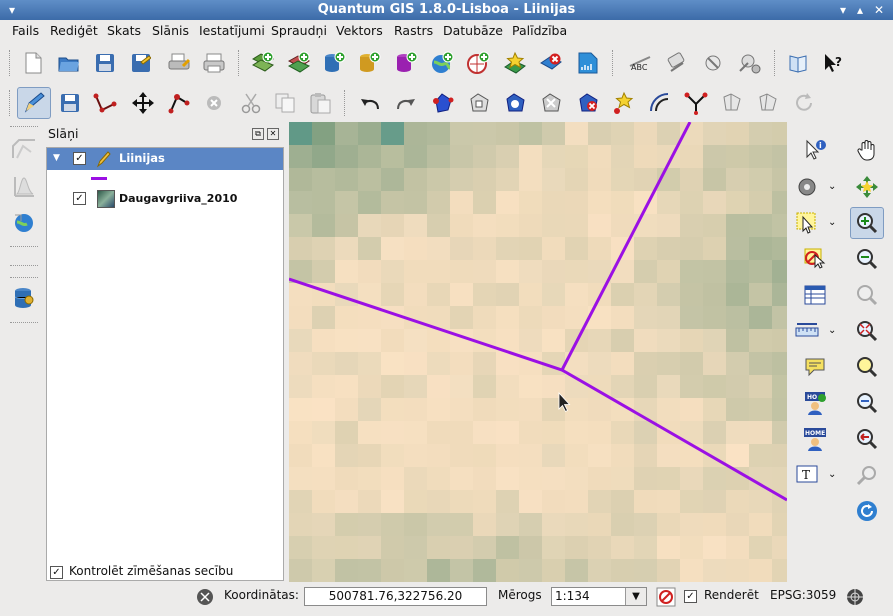 Image resolution: width=893 pixels, height=616 pixels. What do you see at coordinates (479, 103) in the screenshot?
I see `add-ring-icon` at bounding box center [479, 103].